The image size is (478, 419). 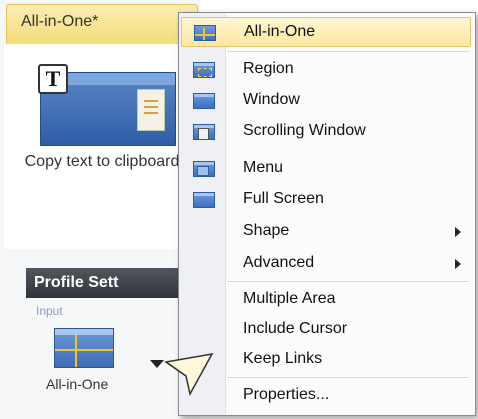 What do you see at coordinates (280, 31) in the screenshot?
I see `menu-item-label: All-in-One` at bounding box center [280, 31].